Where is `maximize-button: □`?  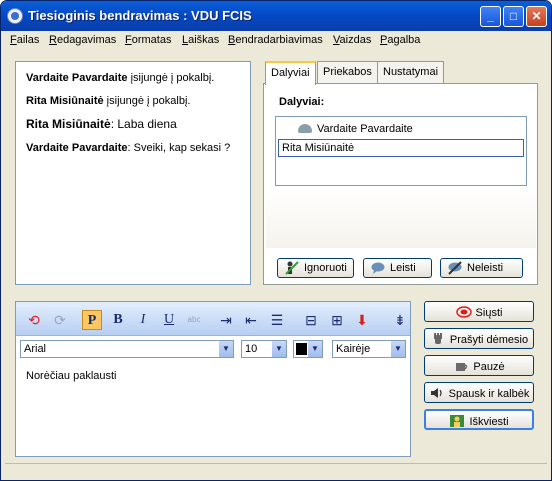
maximize-button: □ is located at coordinates (513, 16).